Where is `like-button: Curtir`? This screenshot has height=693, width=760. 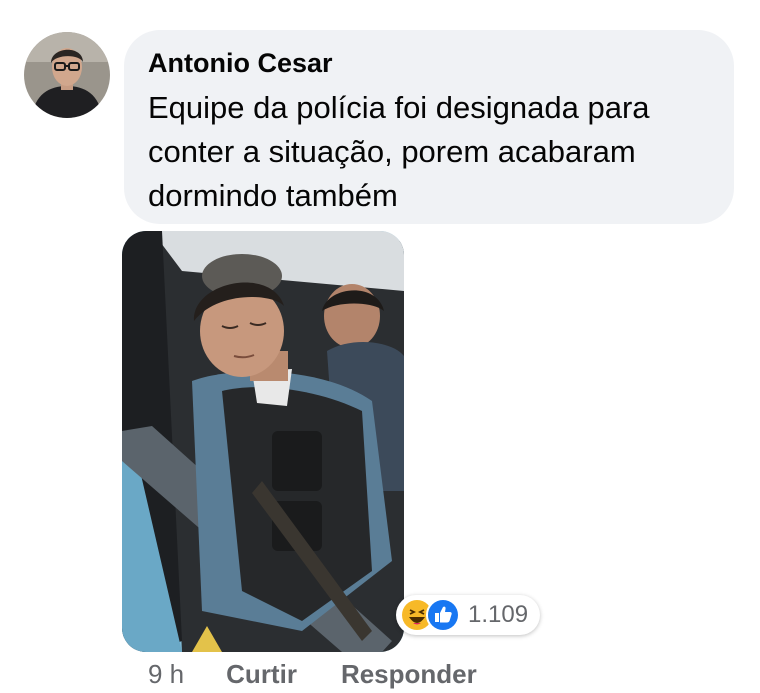
like-button: Curtir is located at coordinates (261, 674).